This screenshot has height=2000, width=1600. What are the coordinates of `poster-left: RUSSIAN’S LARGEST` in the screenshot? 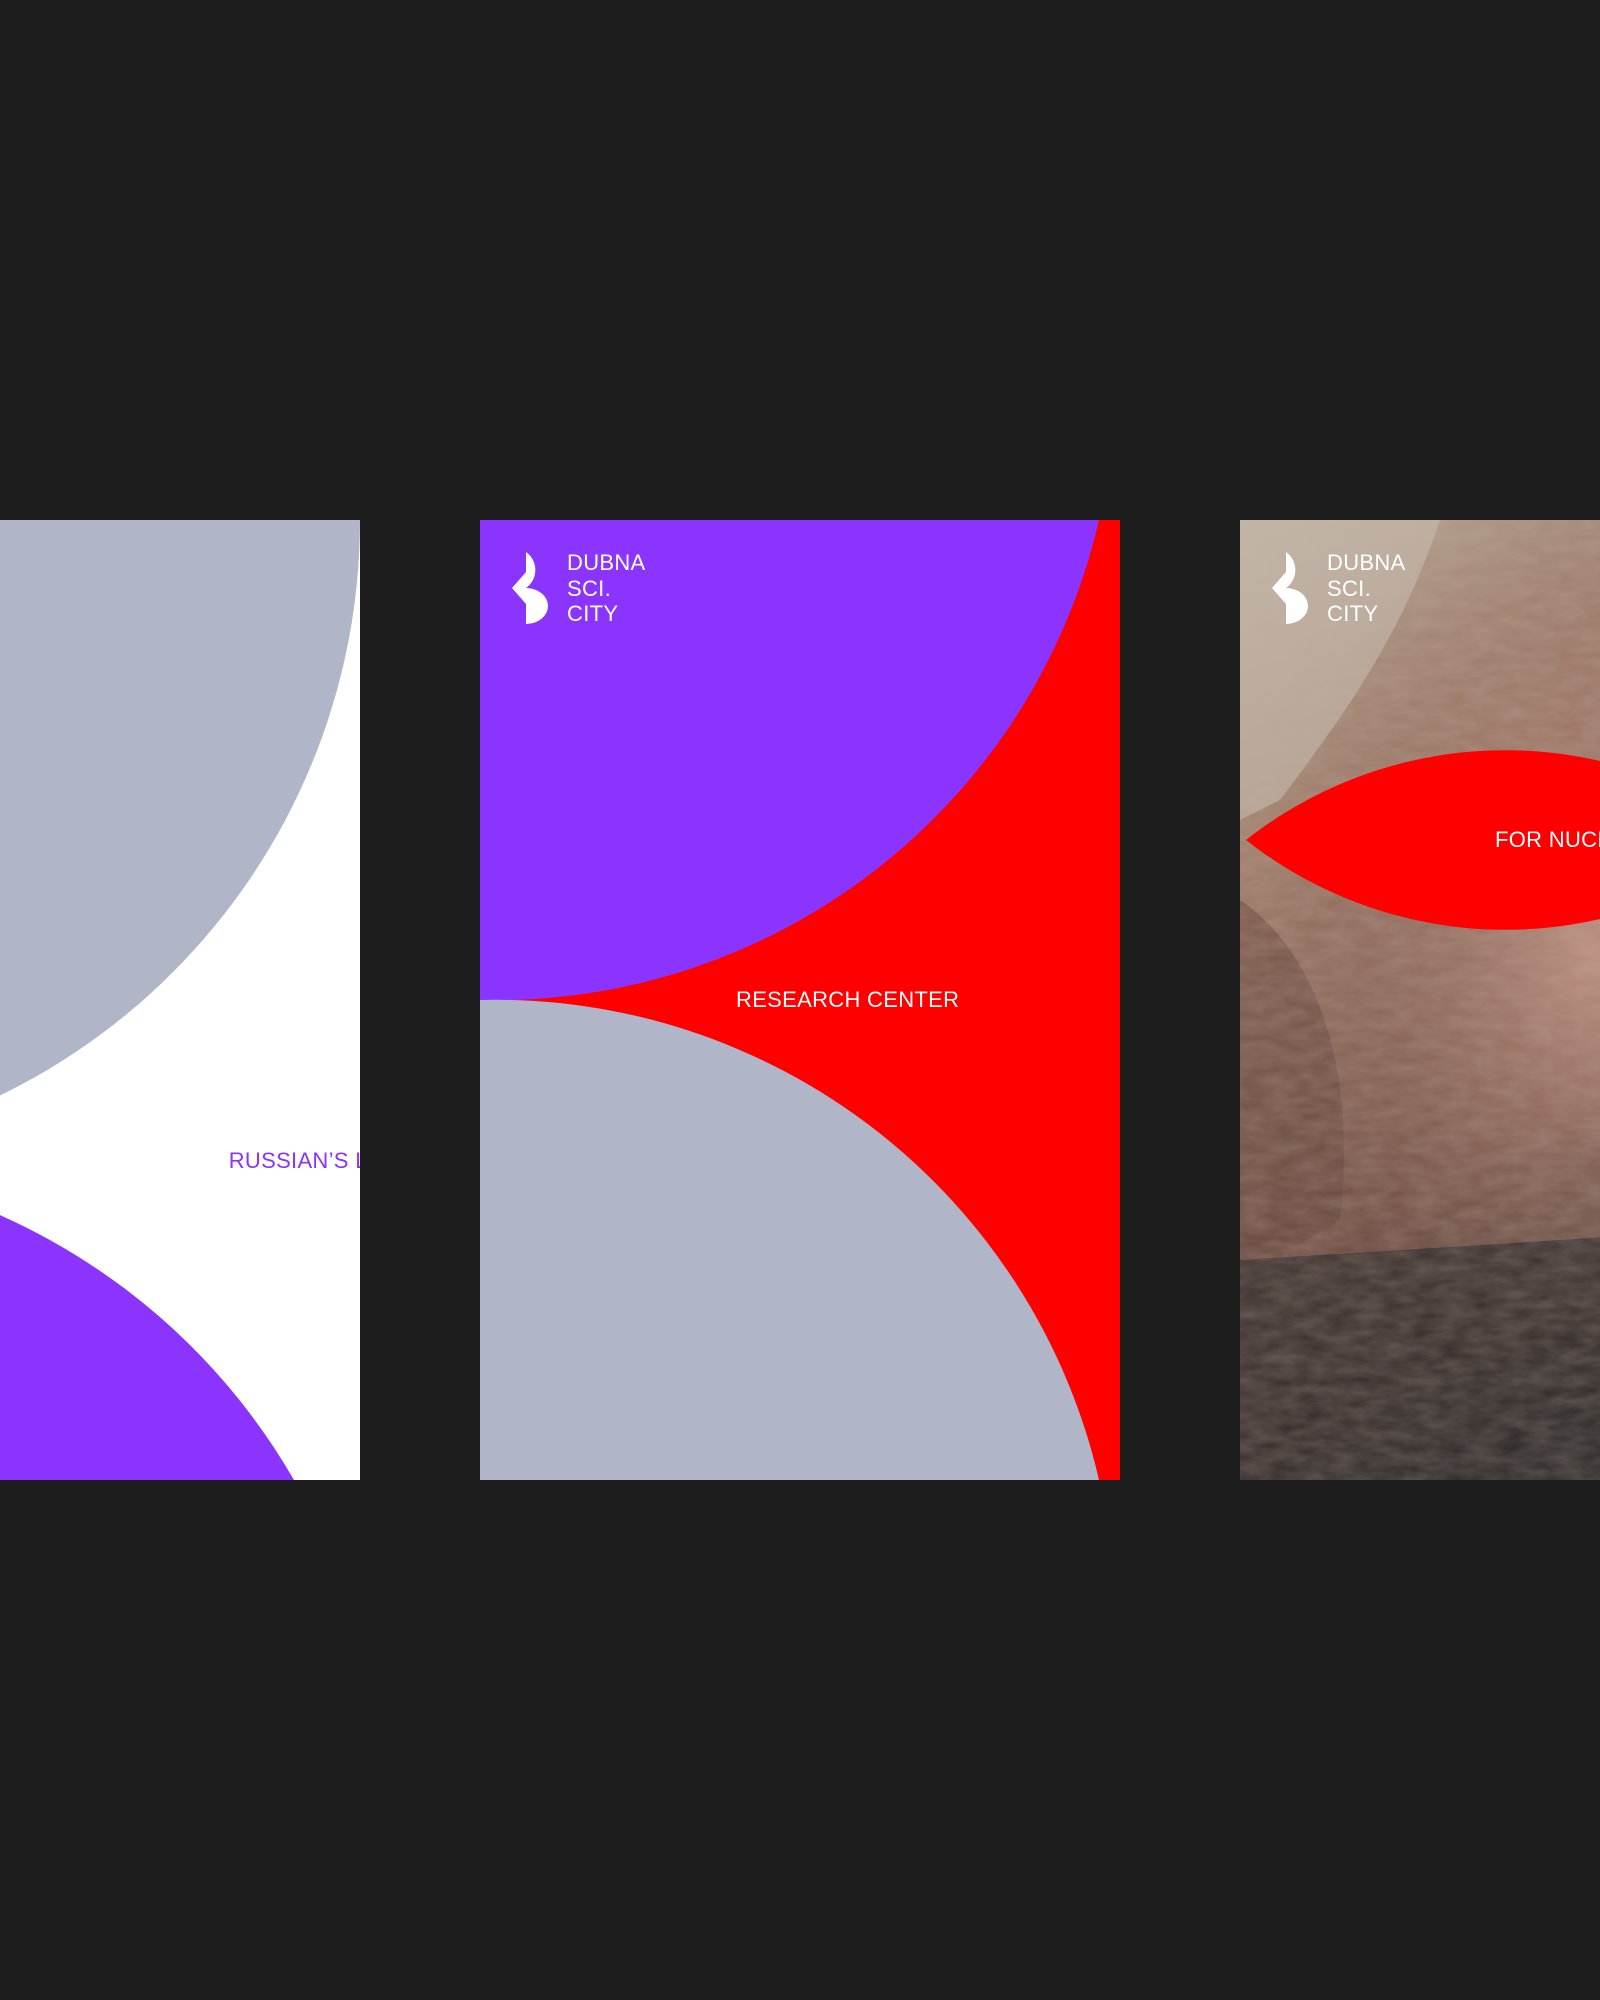 It's located at (180, 1000).